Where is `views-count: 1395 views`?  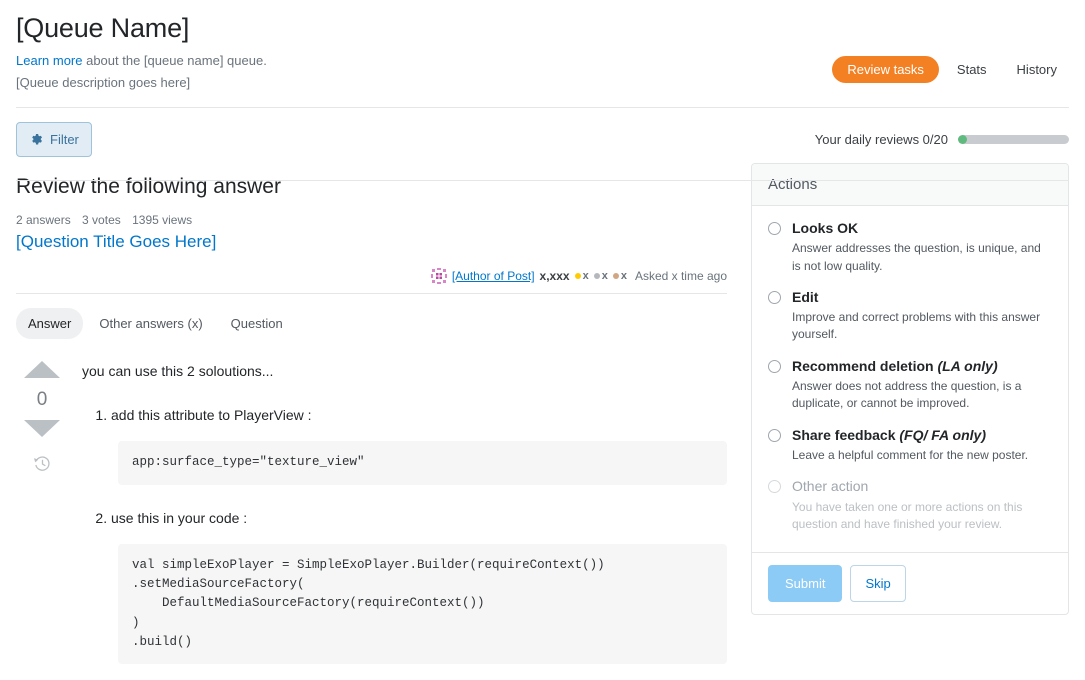
views-count: 1395 views is located at coordinates (162, 220).